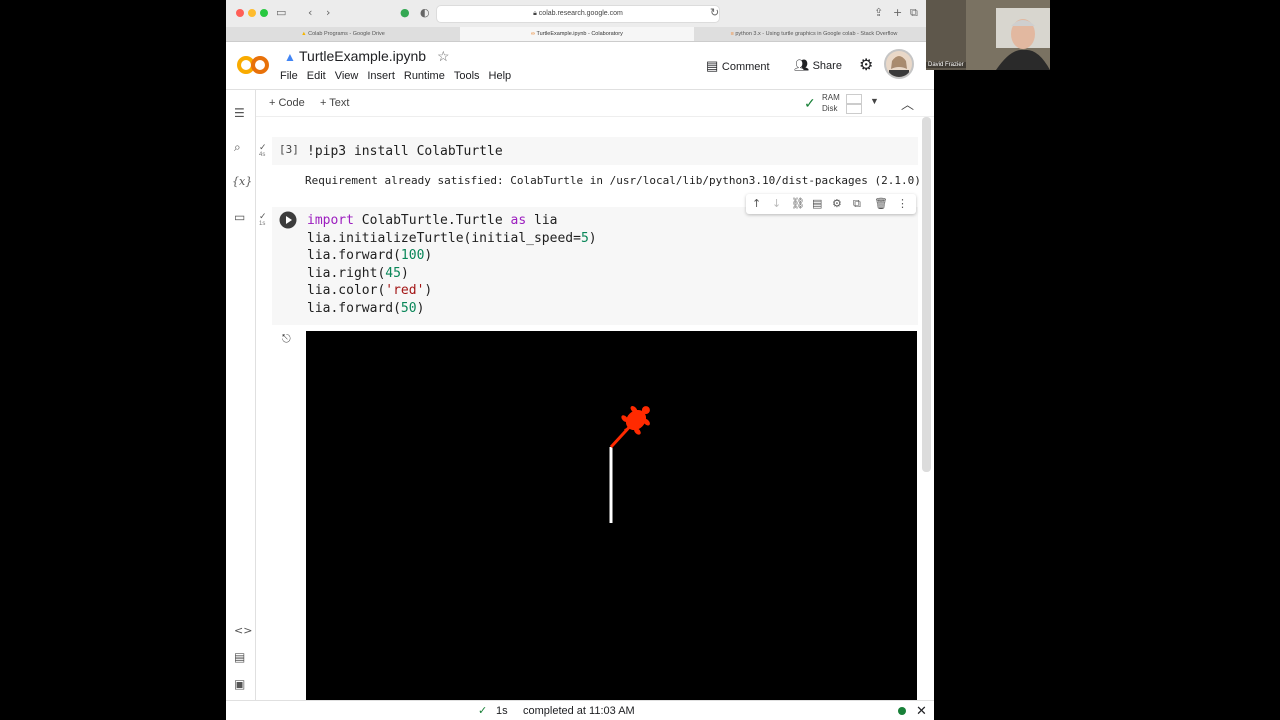 Image resolution: width=1280 pixels, height=720 pixels. What do you see at coordinates (290, 57) in the screenshot?
I see `drive-file-icon: ▲` at bounding box center [290, 57].